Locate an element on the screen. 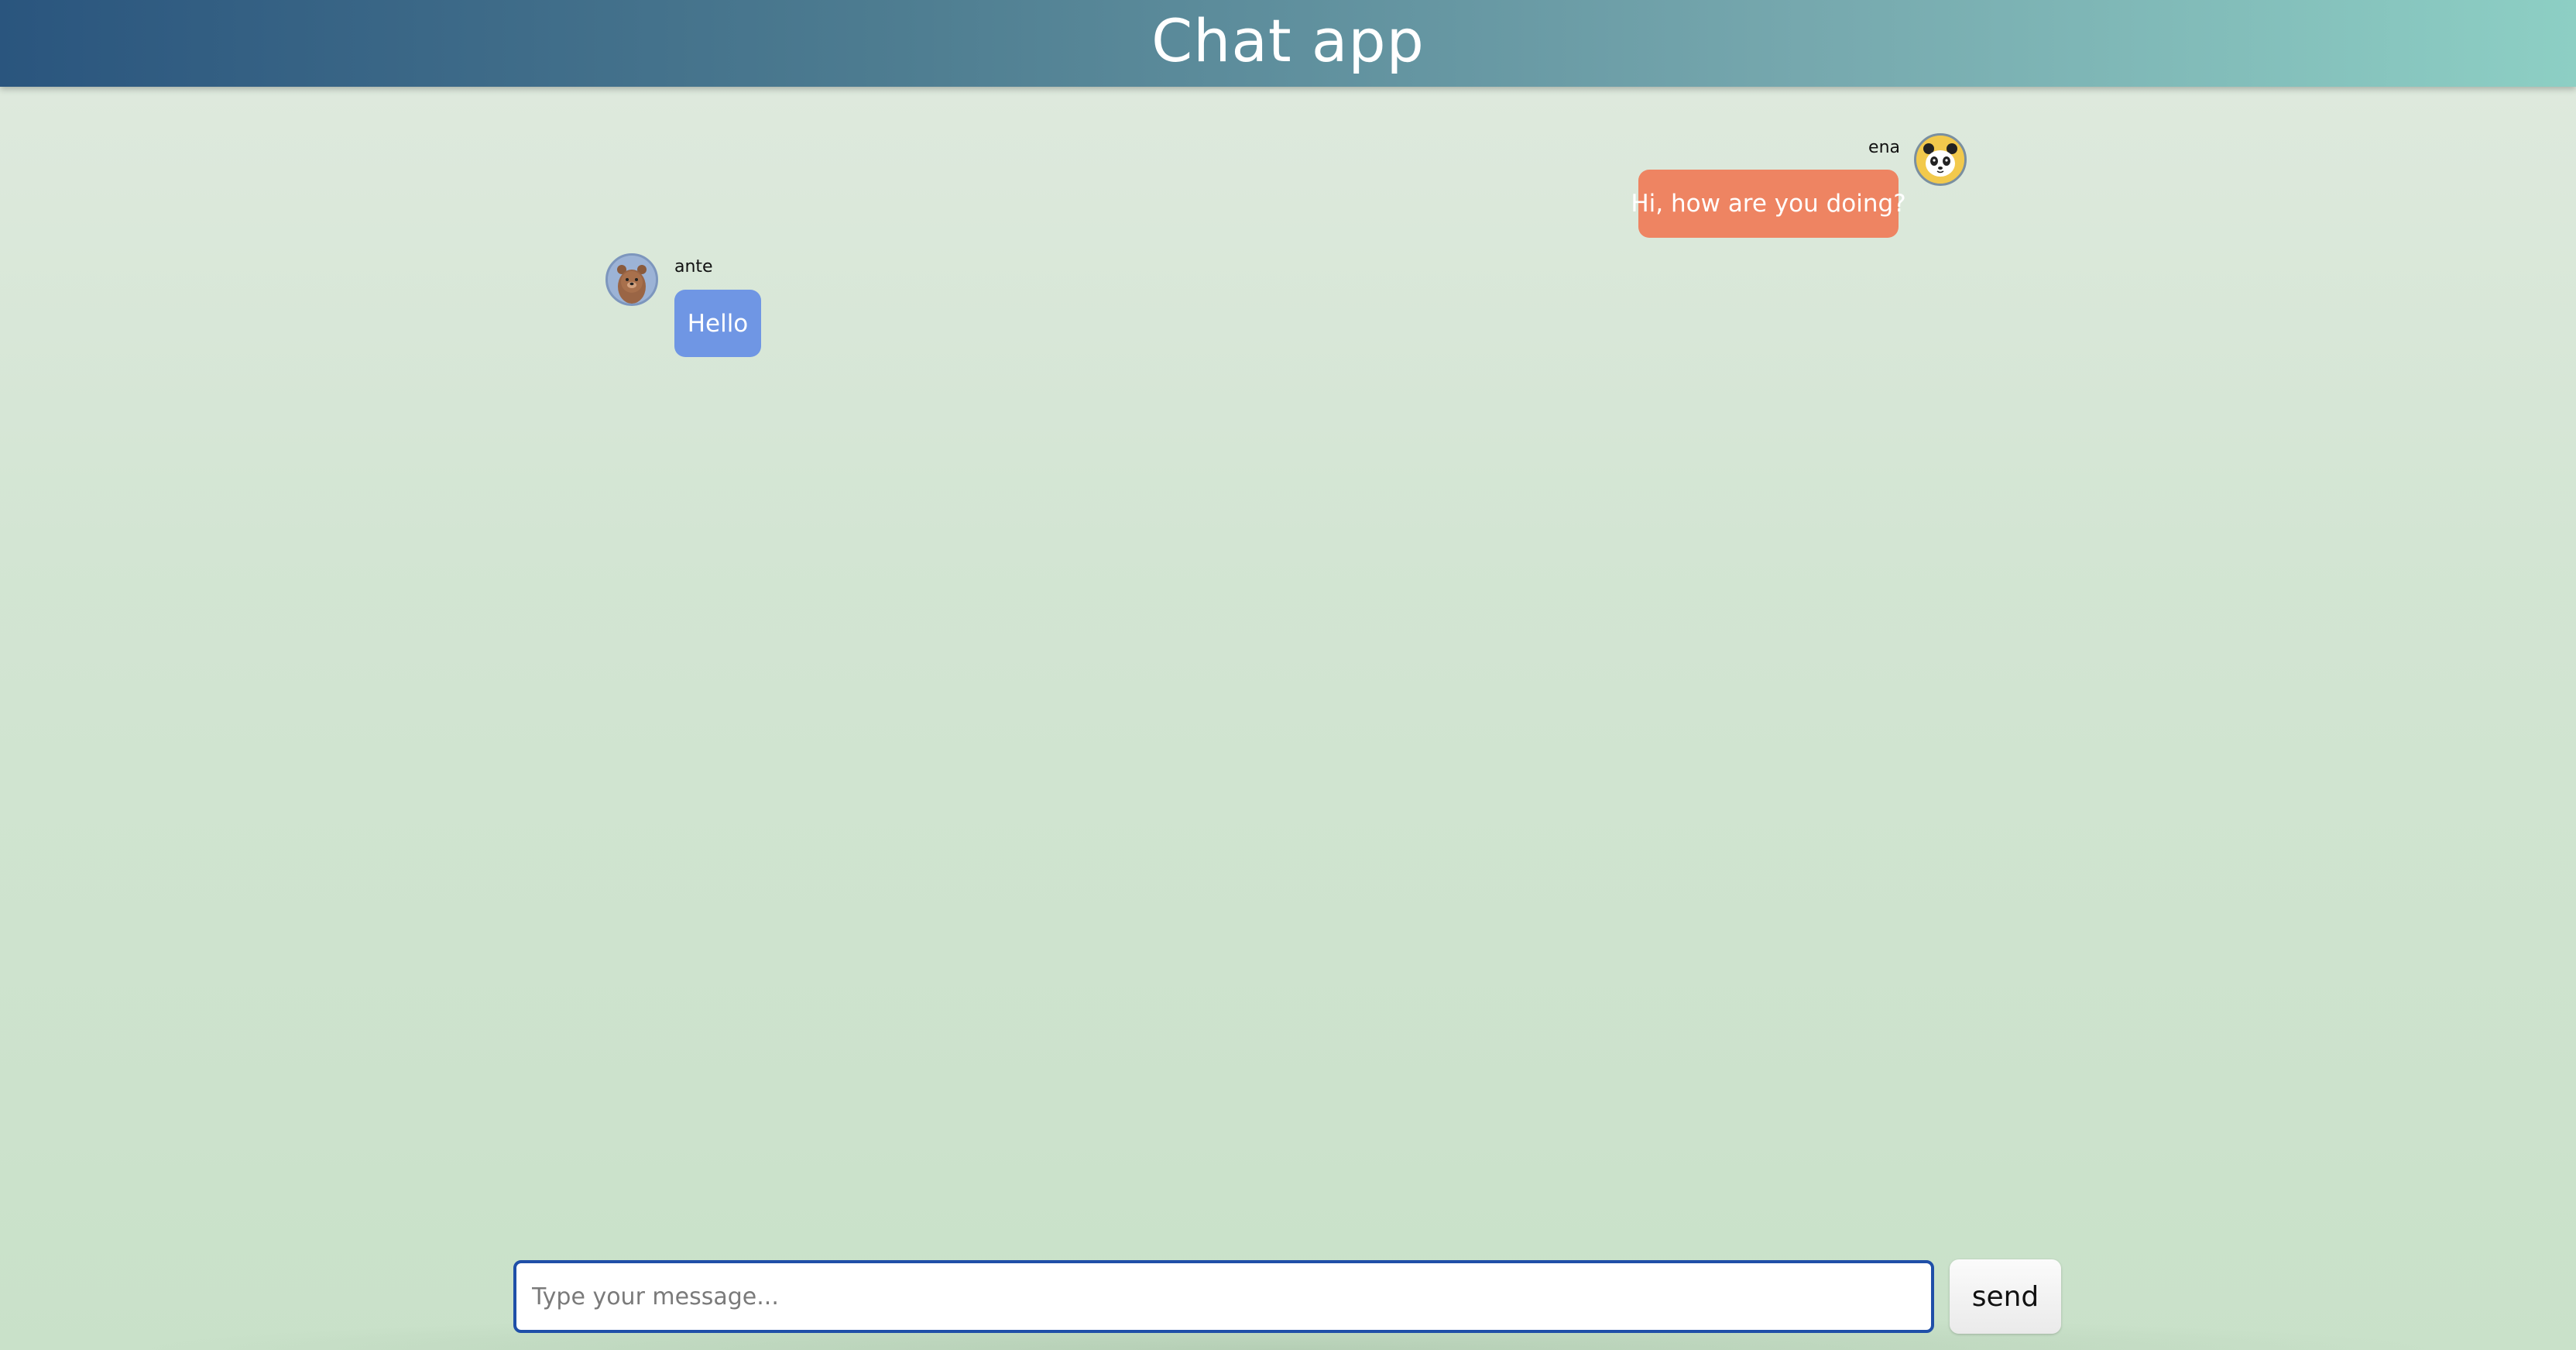  message-bubble: Hello is located at coordinates (717, 323).